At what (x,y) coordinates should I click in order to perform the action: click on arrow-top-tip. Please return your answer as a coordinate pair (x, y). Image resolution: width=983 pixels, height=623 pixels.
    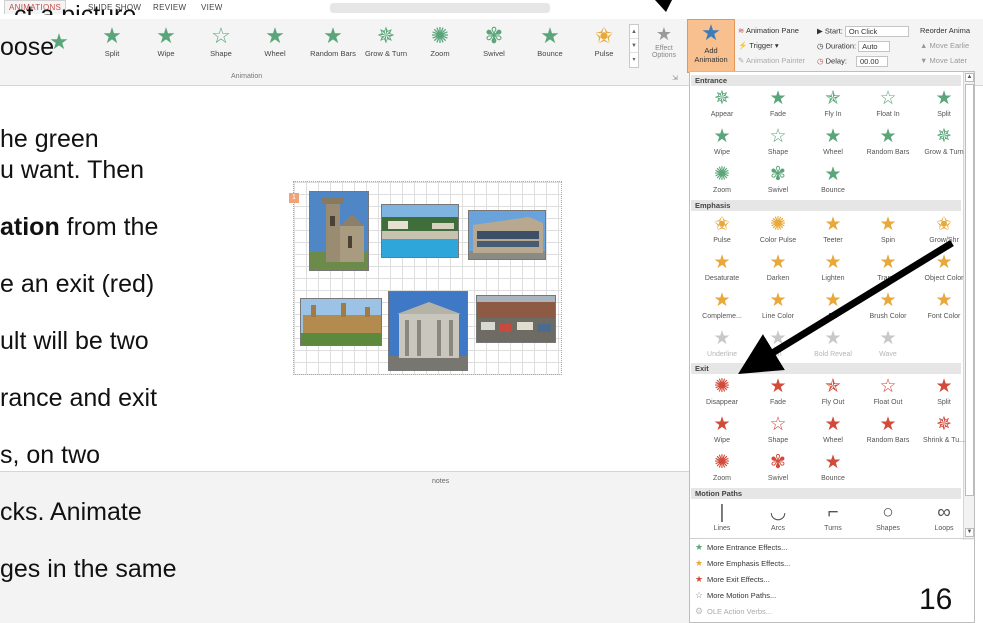
    Looking at the image, I should click on (663, 6).